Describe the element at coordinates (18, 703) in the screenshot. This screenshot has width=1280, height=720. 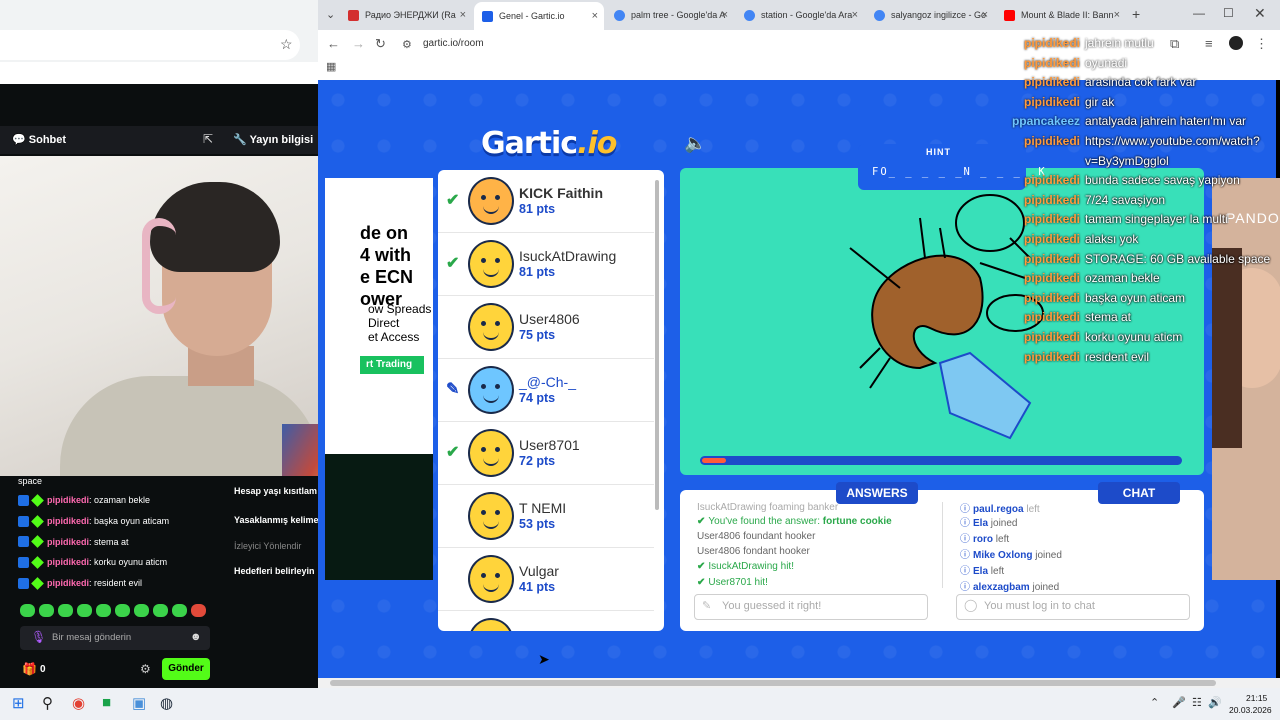
I see `windows-start-icon: ⊞` at that location.